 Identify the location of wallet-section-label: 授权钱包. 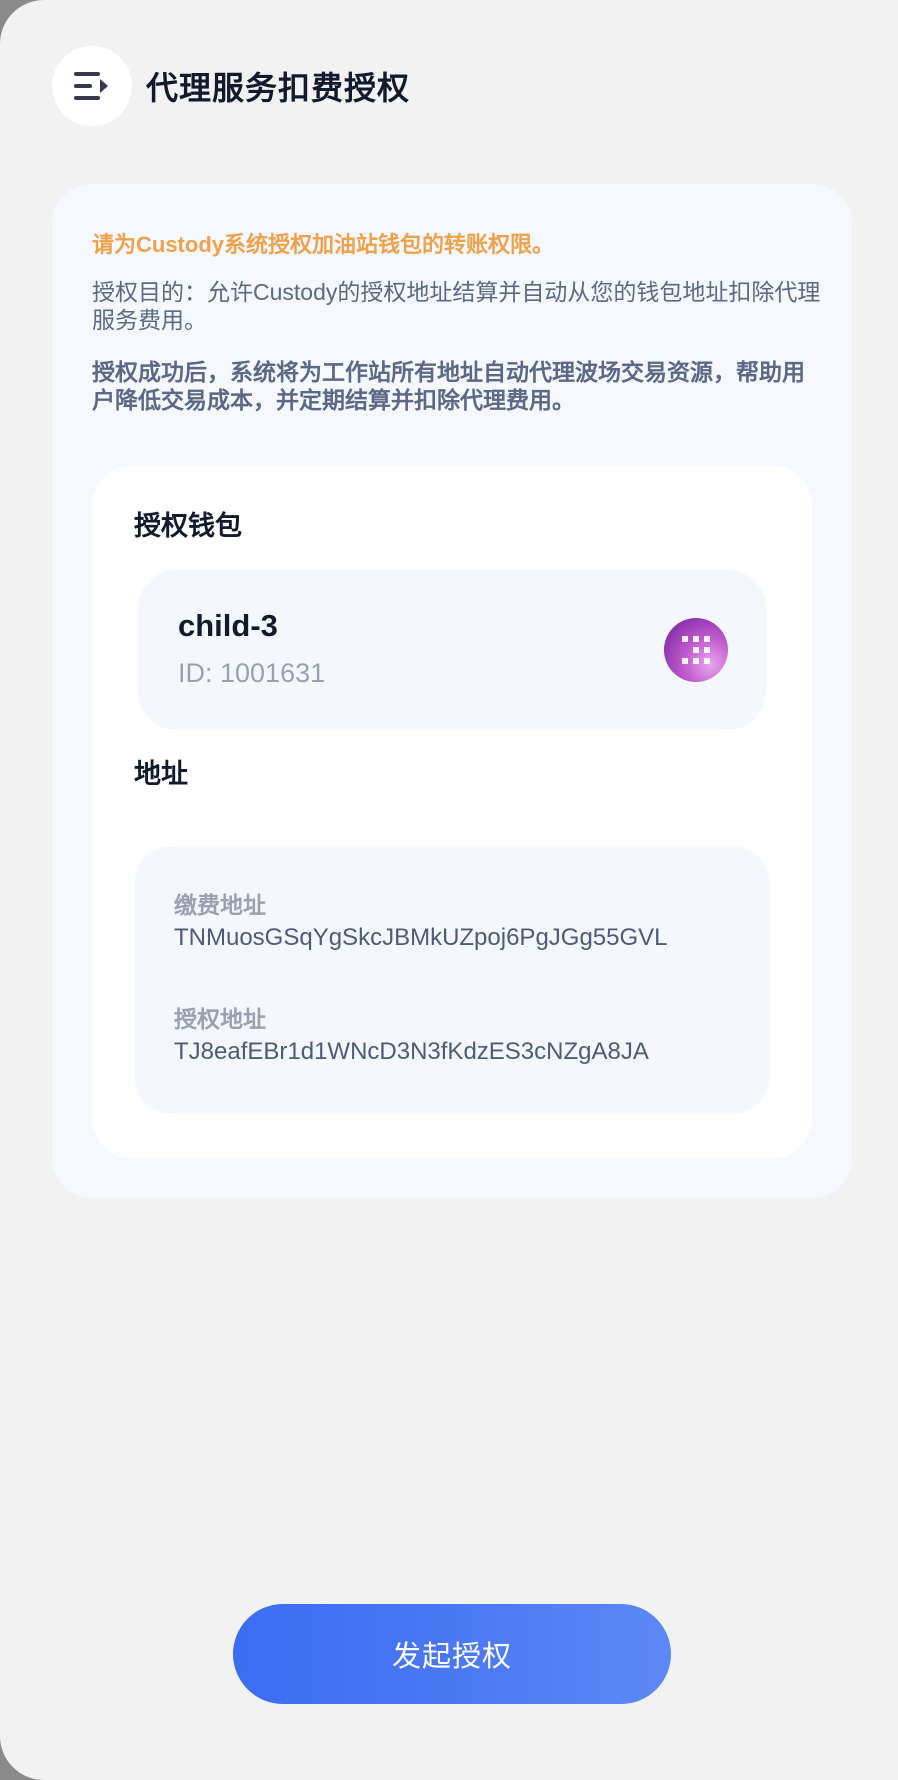
(188, 526).